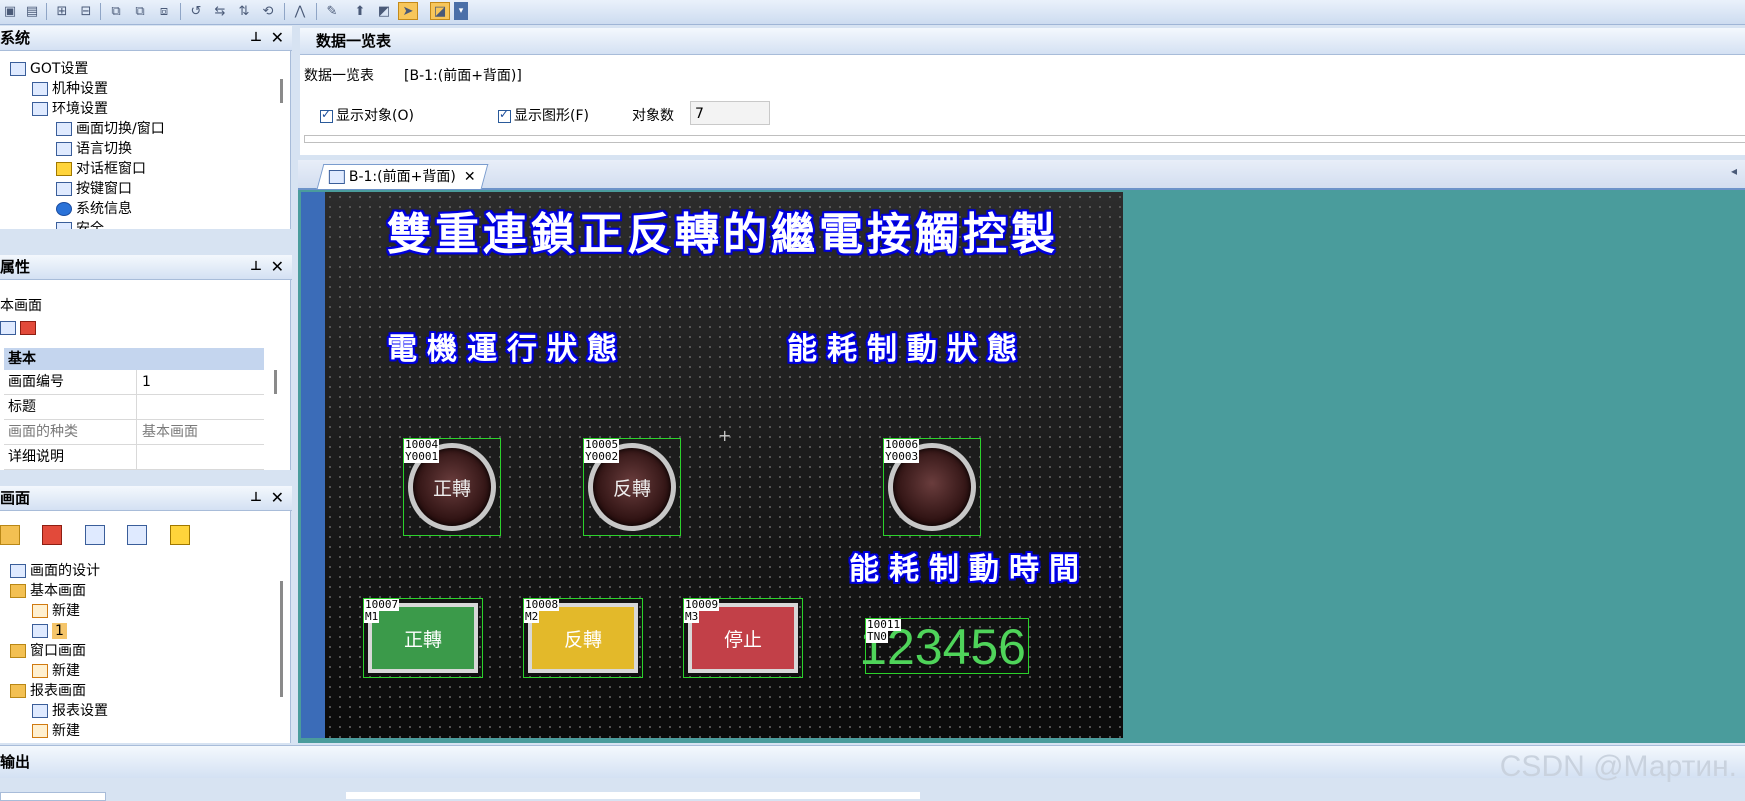 The image size is (1745, 801). Describe the element at coordinates (86, 11) in the screenshot. I see `ungroup-icon: ⊟` at that location.